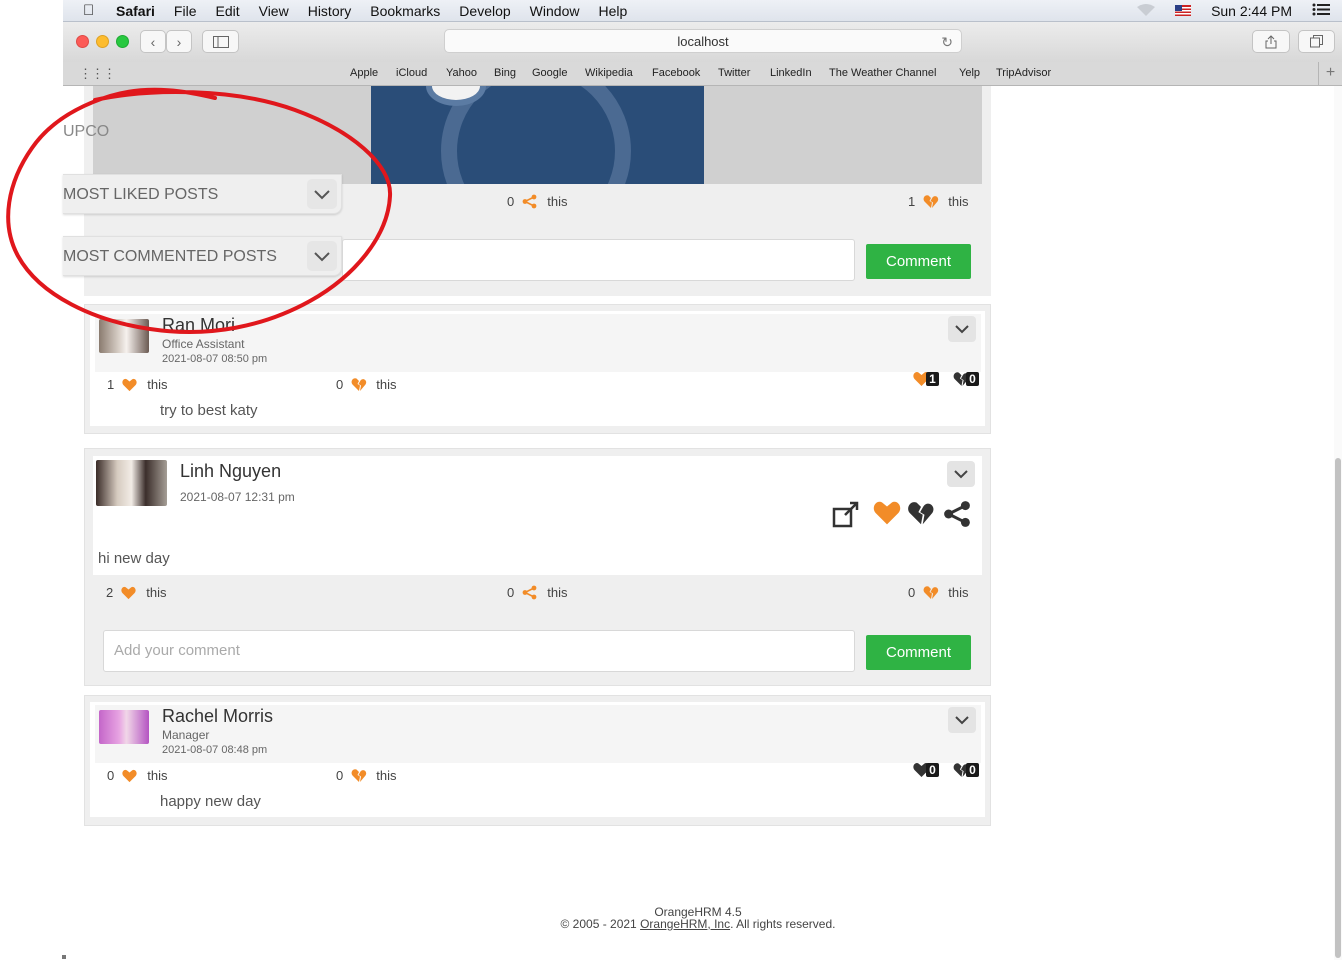 The width and height of the screenshot is (1342, 960). Describe the element at coordinates (102, 41) in the screenshot. I see `minimize-window-button` at that location.